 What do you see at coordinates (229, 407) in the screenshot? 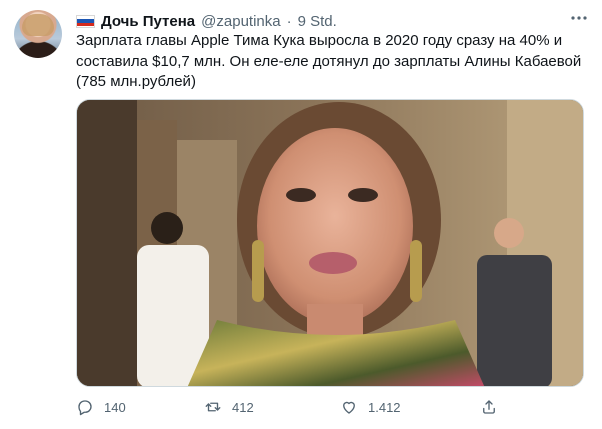
I see `retweet-button: 412` at bounding box center [229, 407].